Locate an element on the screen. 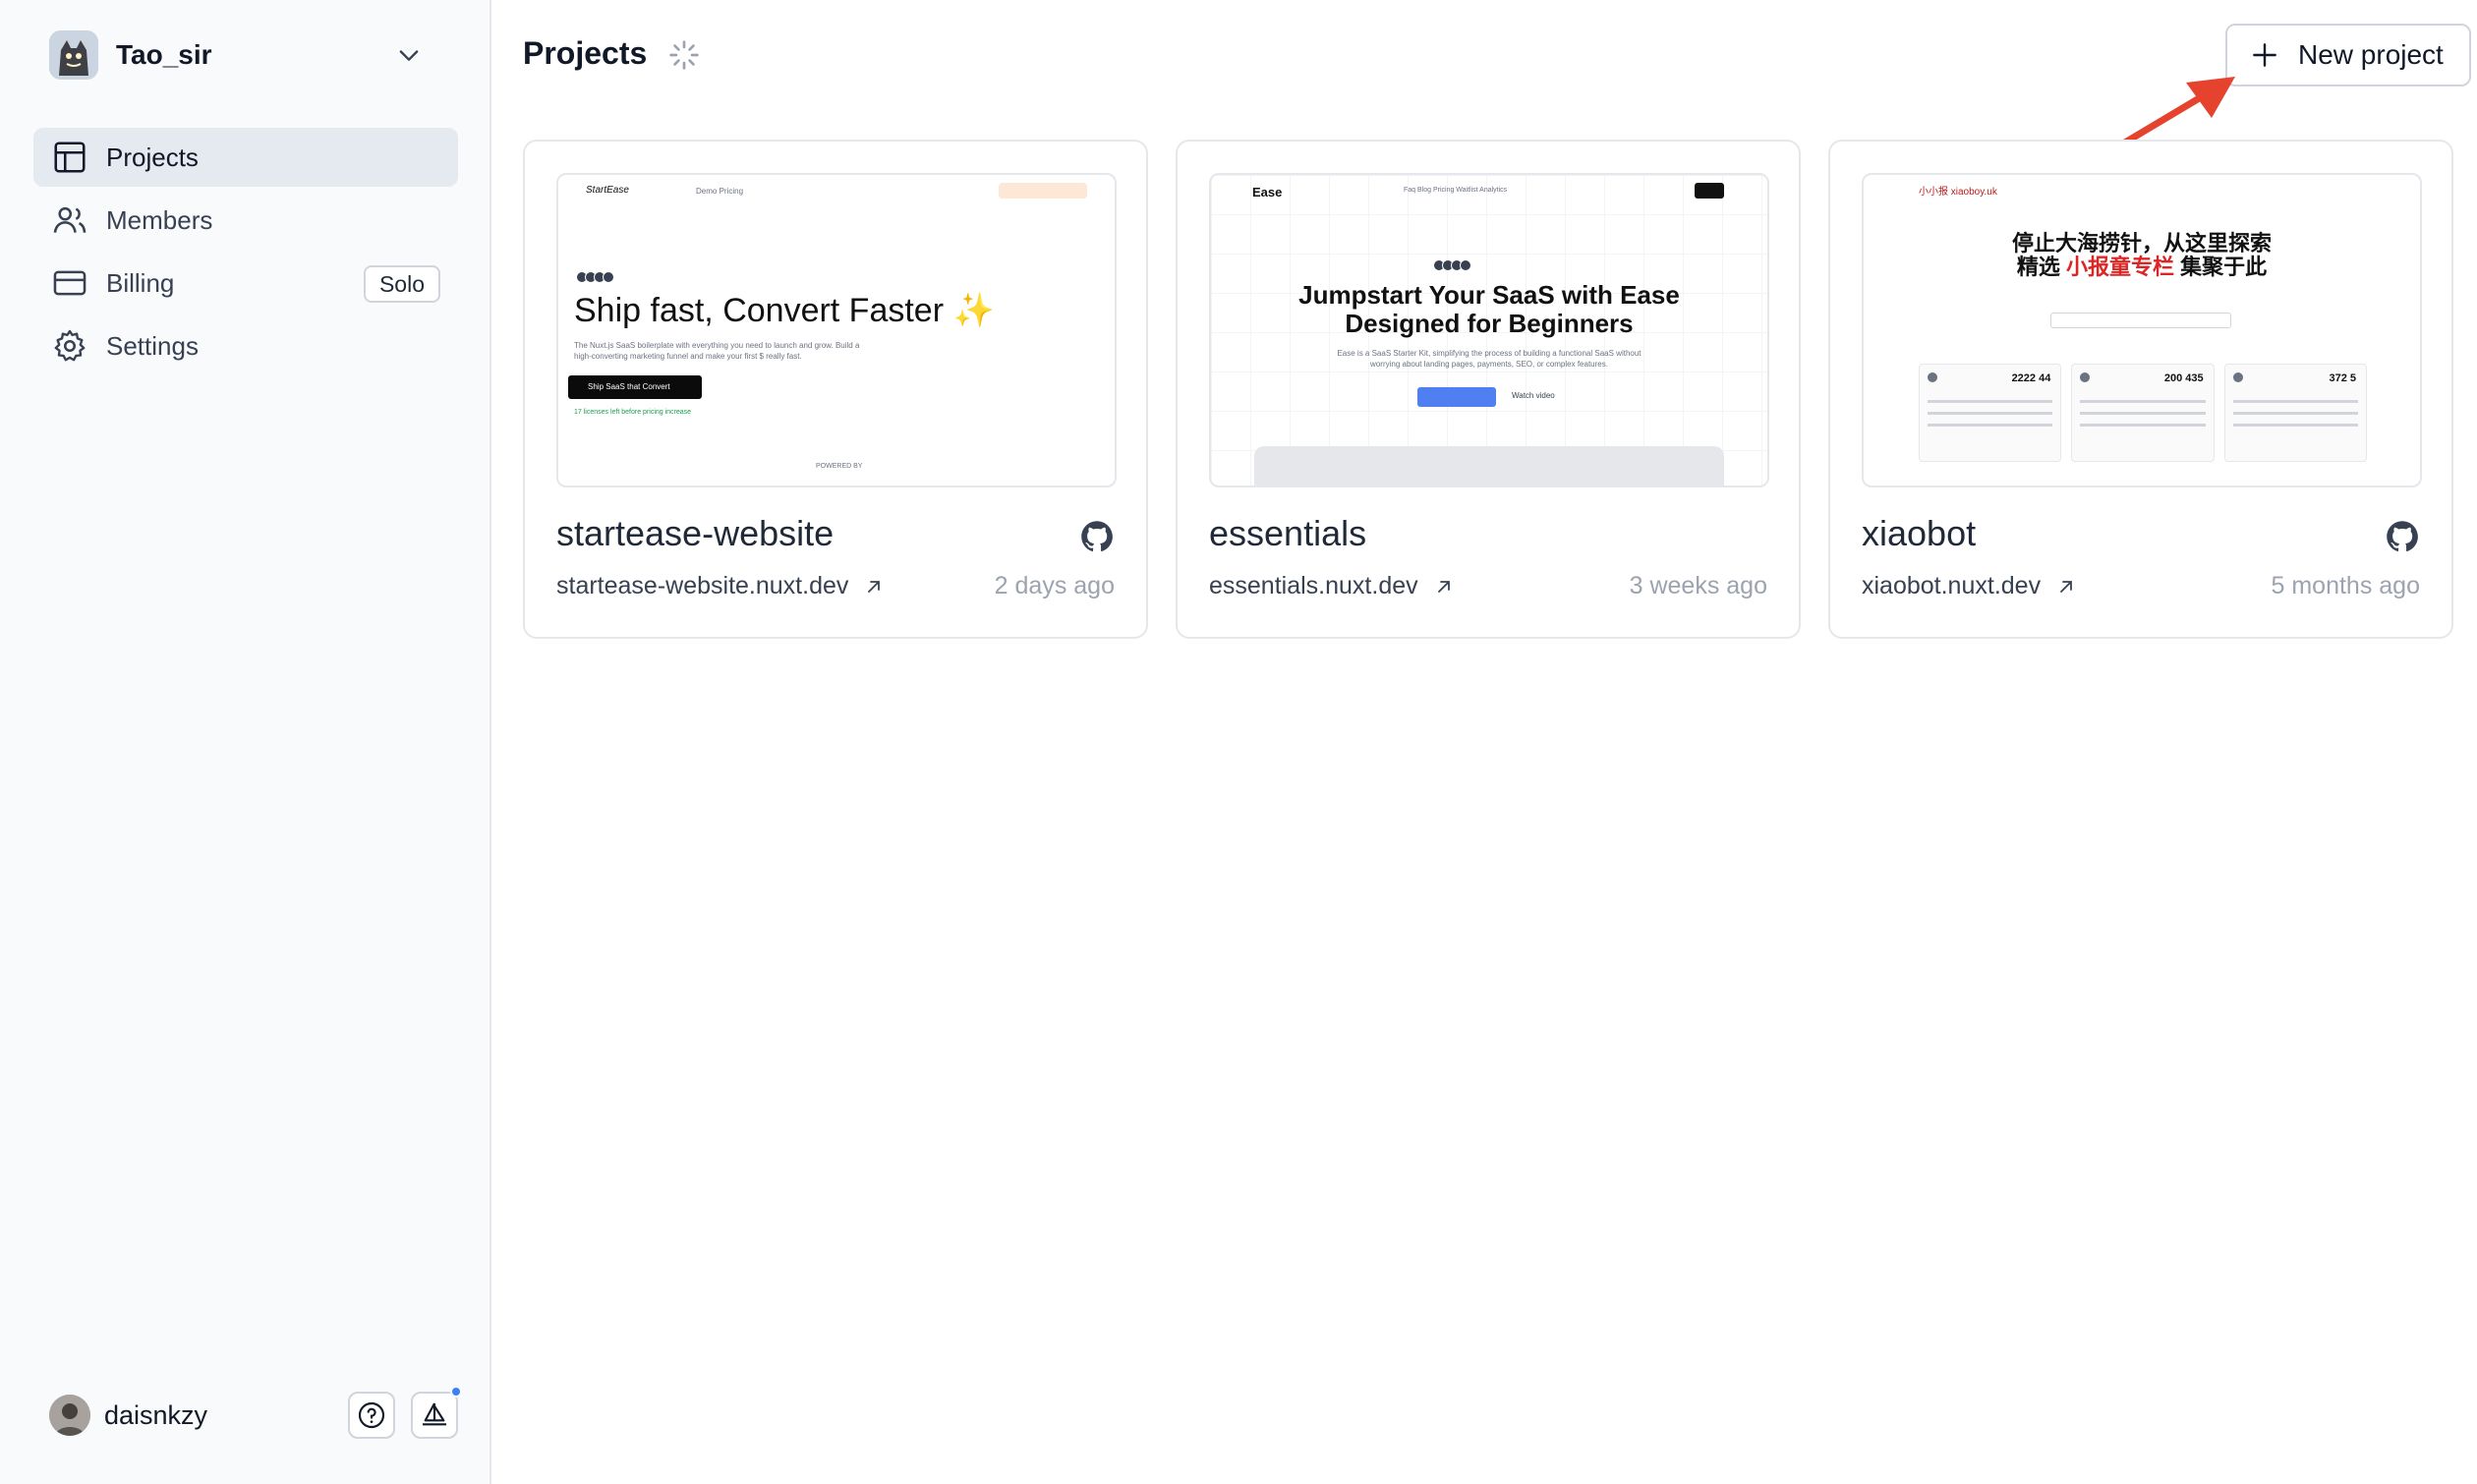 Image resolution: width=2477 pixels, height=1484 pixels. project-updated: 2 days ago is located at coordinates (1054, 585).